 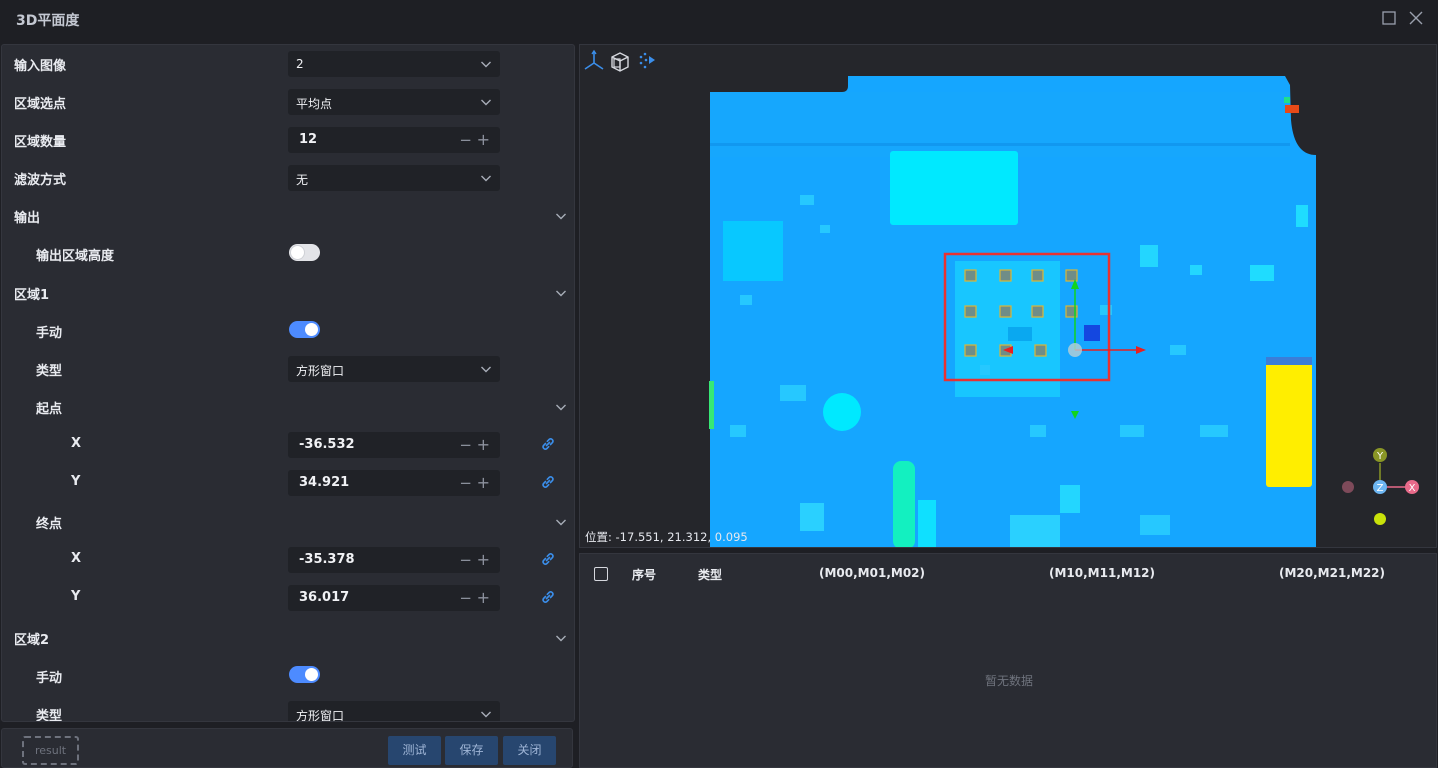 What do you see at coordinates (50, 750) in the screenshot?
I see `result-indicator: result` at bounding box center [50, 750].